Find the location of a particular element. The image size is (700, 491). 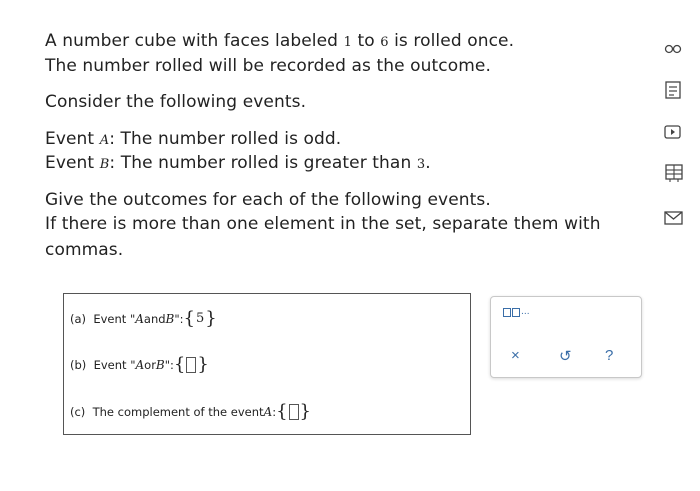

part-a: (a) Event " A and B ": {5} is located at coordinates (143, 318).